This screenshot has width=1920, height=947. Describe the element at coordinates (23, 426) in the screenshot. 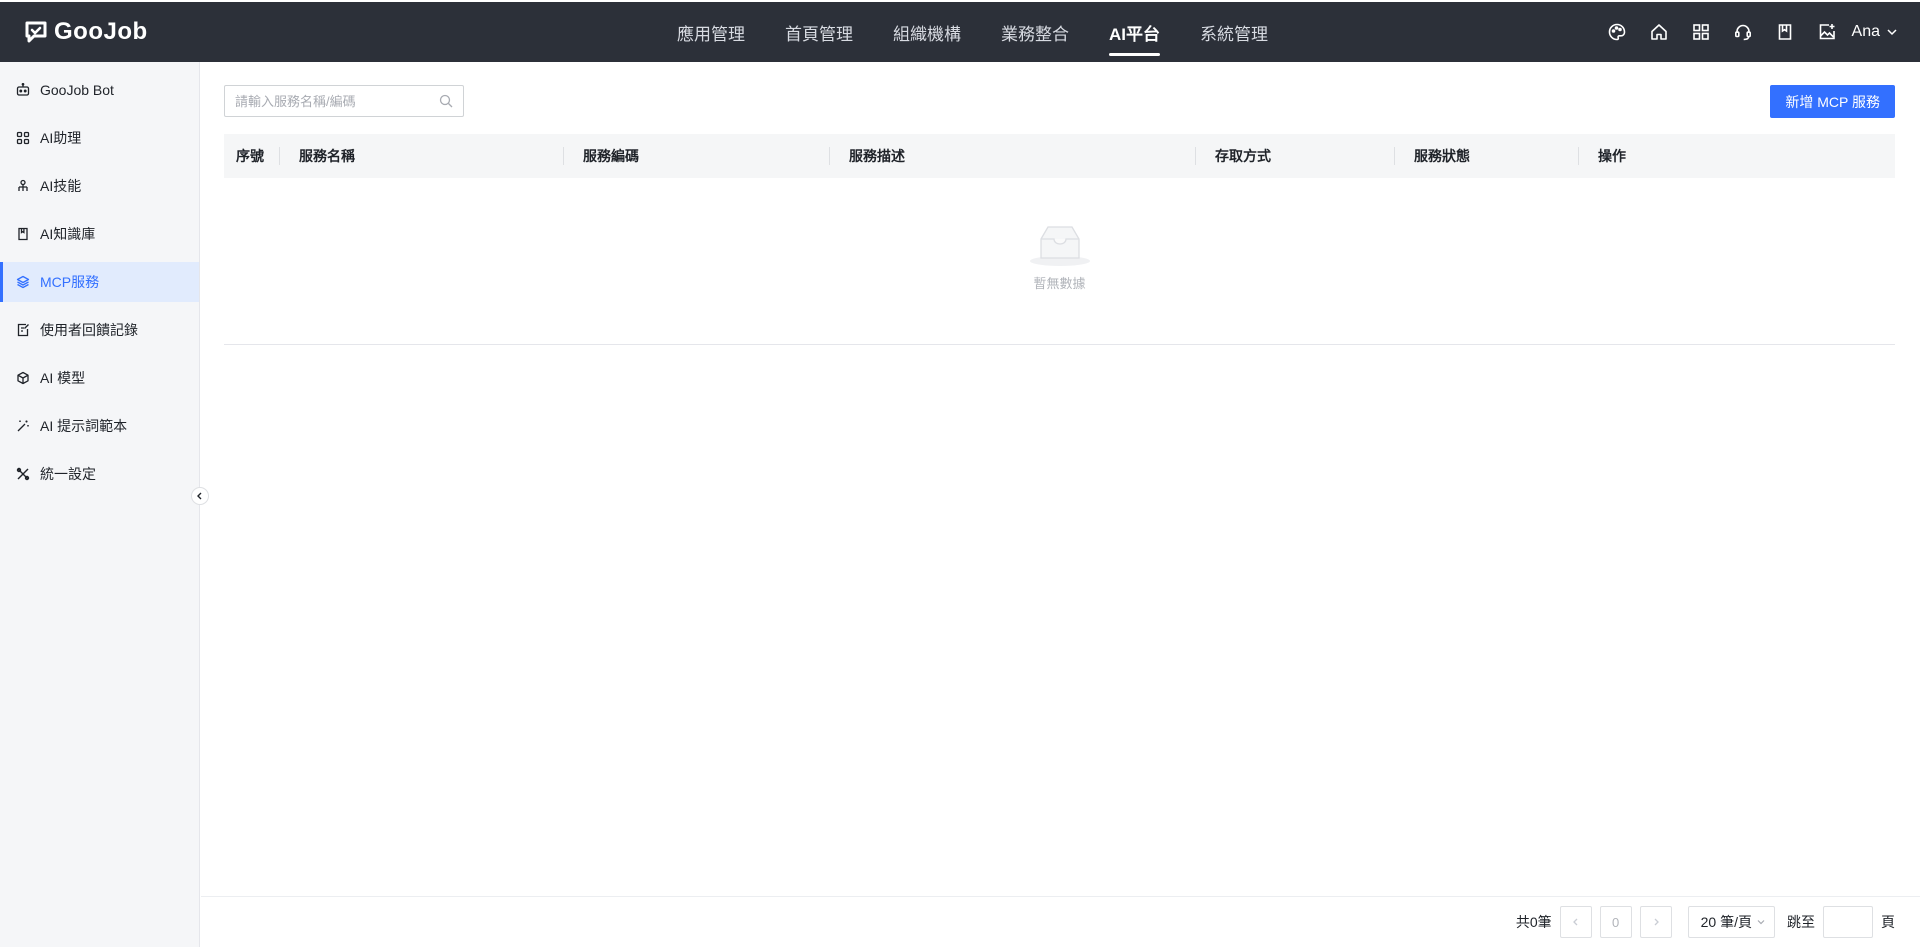

I see `magic-wand-icon` at that location.